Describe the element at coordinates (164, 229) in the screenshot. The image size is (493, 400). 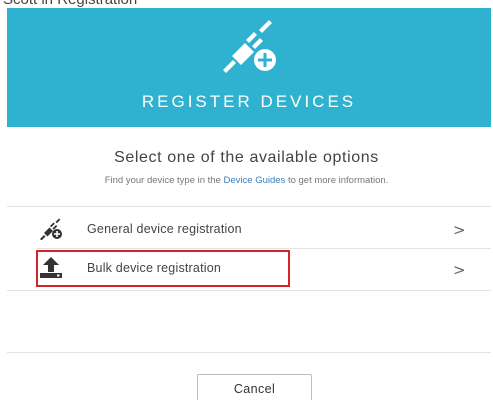
I see `option-general-label: General device registration` at that location.